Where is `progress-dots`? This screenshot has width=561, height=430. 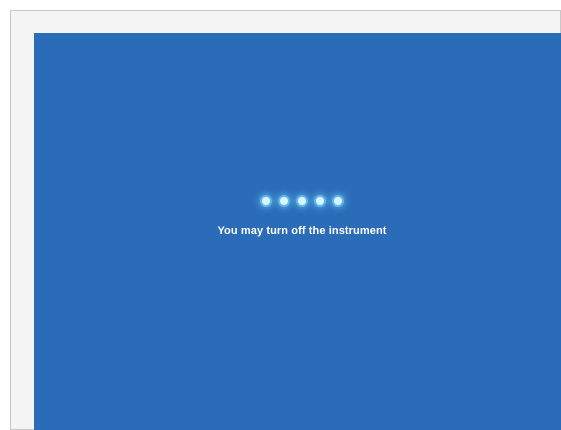 progress-dots is located at coordinates (297, 201).